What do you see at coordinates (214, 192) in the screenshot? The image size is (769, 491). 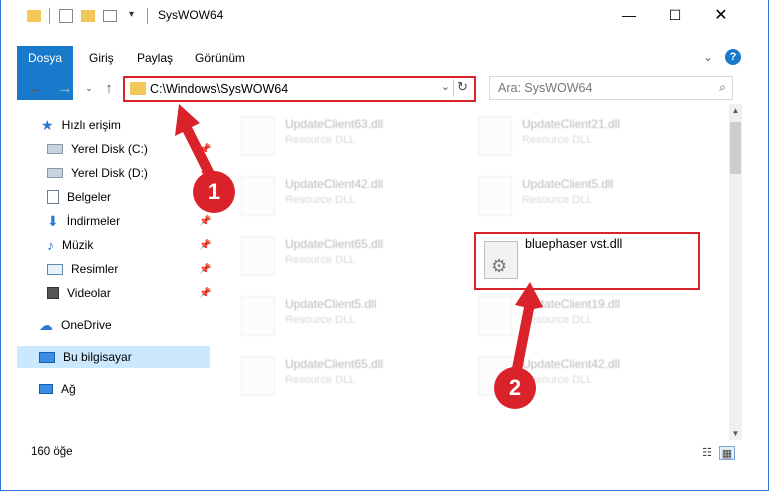 I see `step-1-badge: 1` at bounding box center [214, 192].